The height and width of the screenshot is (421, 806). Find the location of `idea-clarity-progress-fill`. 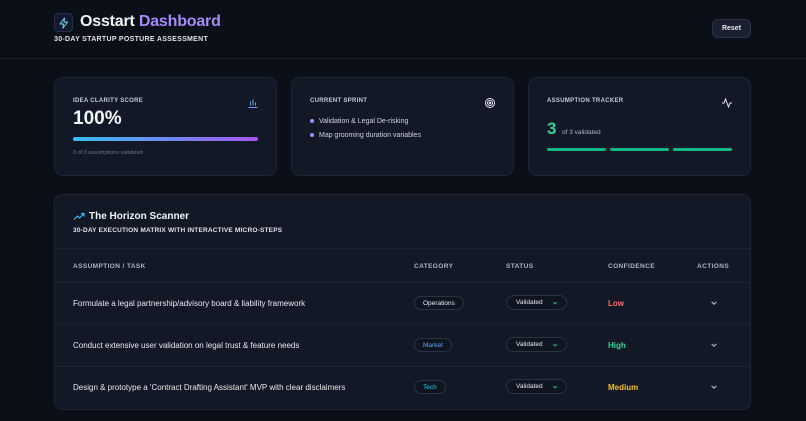

idea-clarity-progress-fill is located at coordinates (165, 139).